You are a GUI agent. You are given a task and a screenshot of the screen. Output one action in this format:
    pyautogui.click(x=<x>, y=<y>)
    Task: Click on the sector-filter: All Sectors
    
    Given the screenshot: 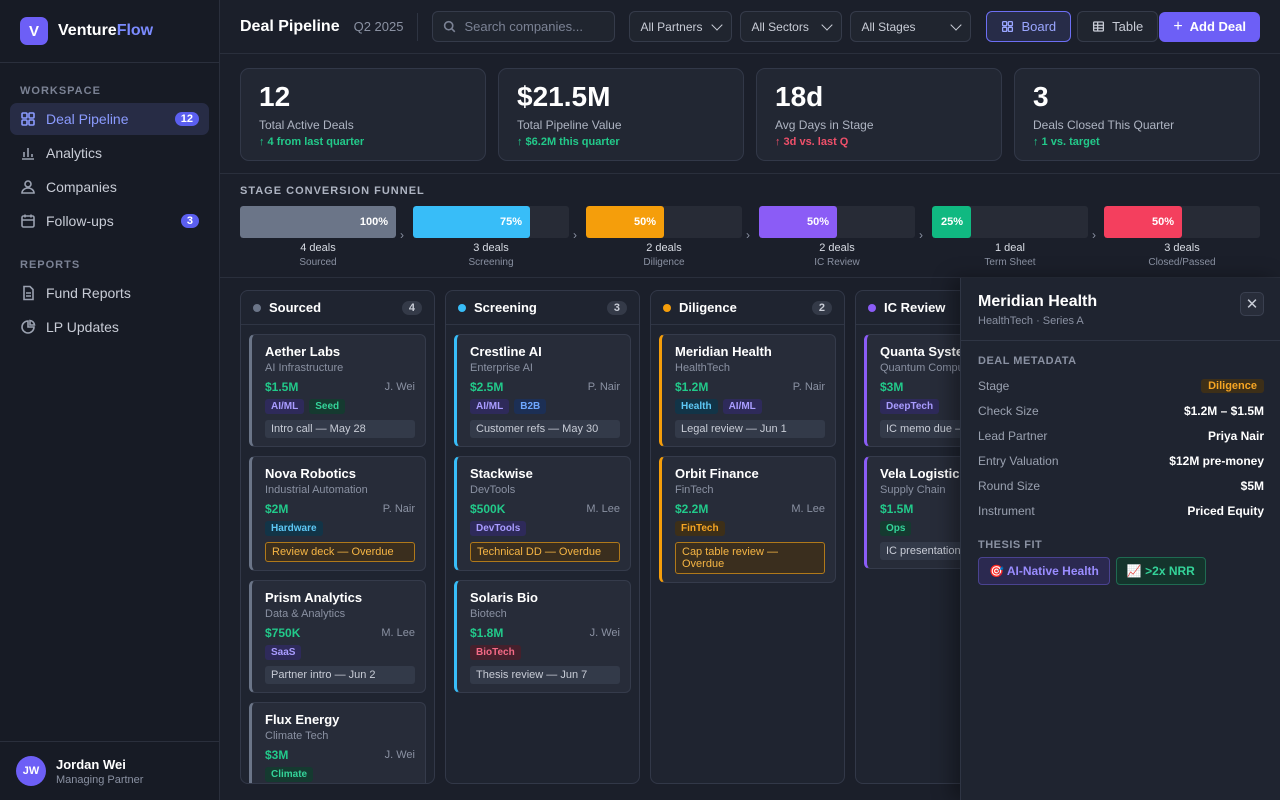 What is the action you would take?
    pyautogui.click(x=791, y=26)
    